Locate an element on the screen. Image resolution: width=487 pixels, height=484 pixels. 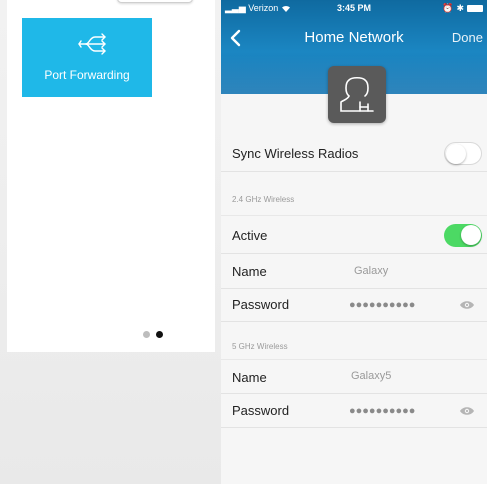
active-row: Active is located at coordinates (354, 235).